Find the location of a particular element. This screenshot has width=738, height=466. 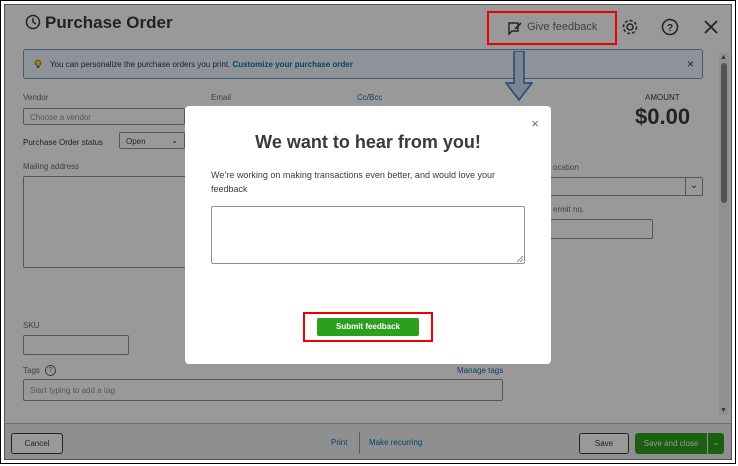

feedback-textarea is located at coordinates (368, 235).